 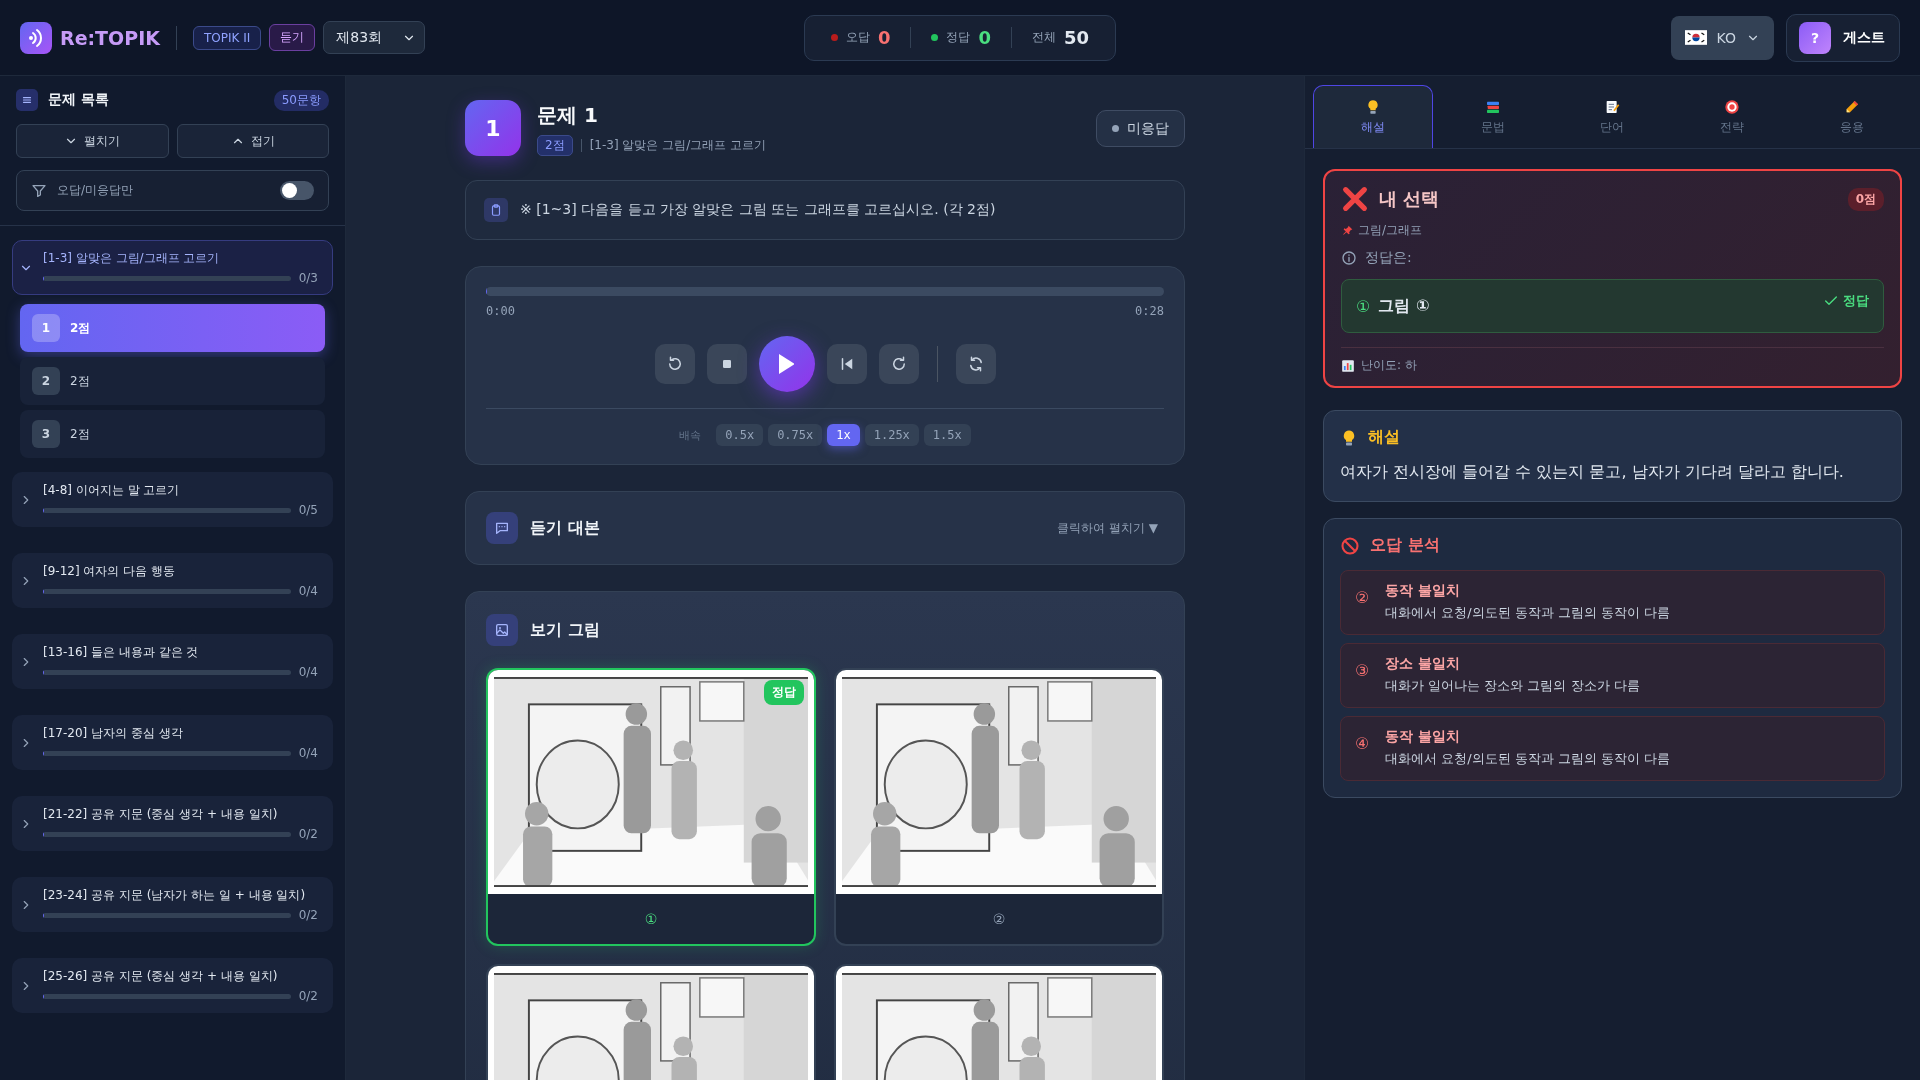 I want to click on category-text: [1-3] 알맞은 그림/그래프 고르기, so click(x=678, y=145).